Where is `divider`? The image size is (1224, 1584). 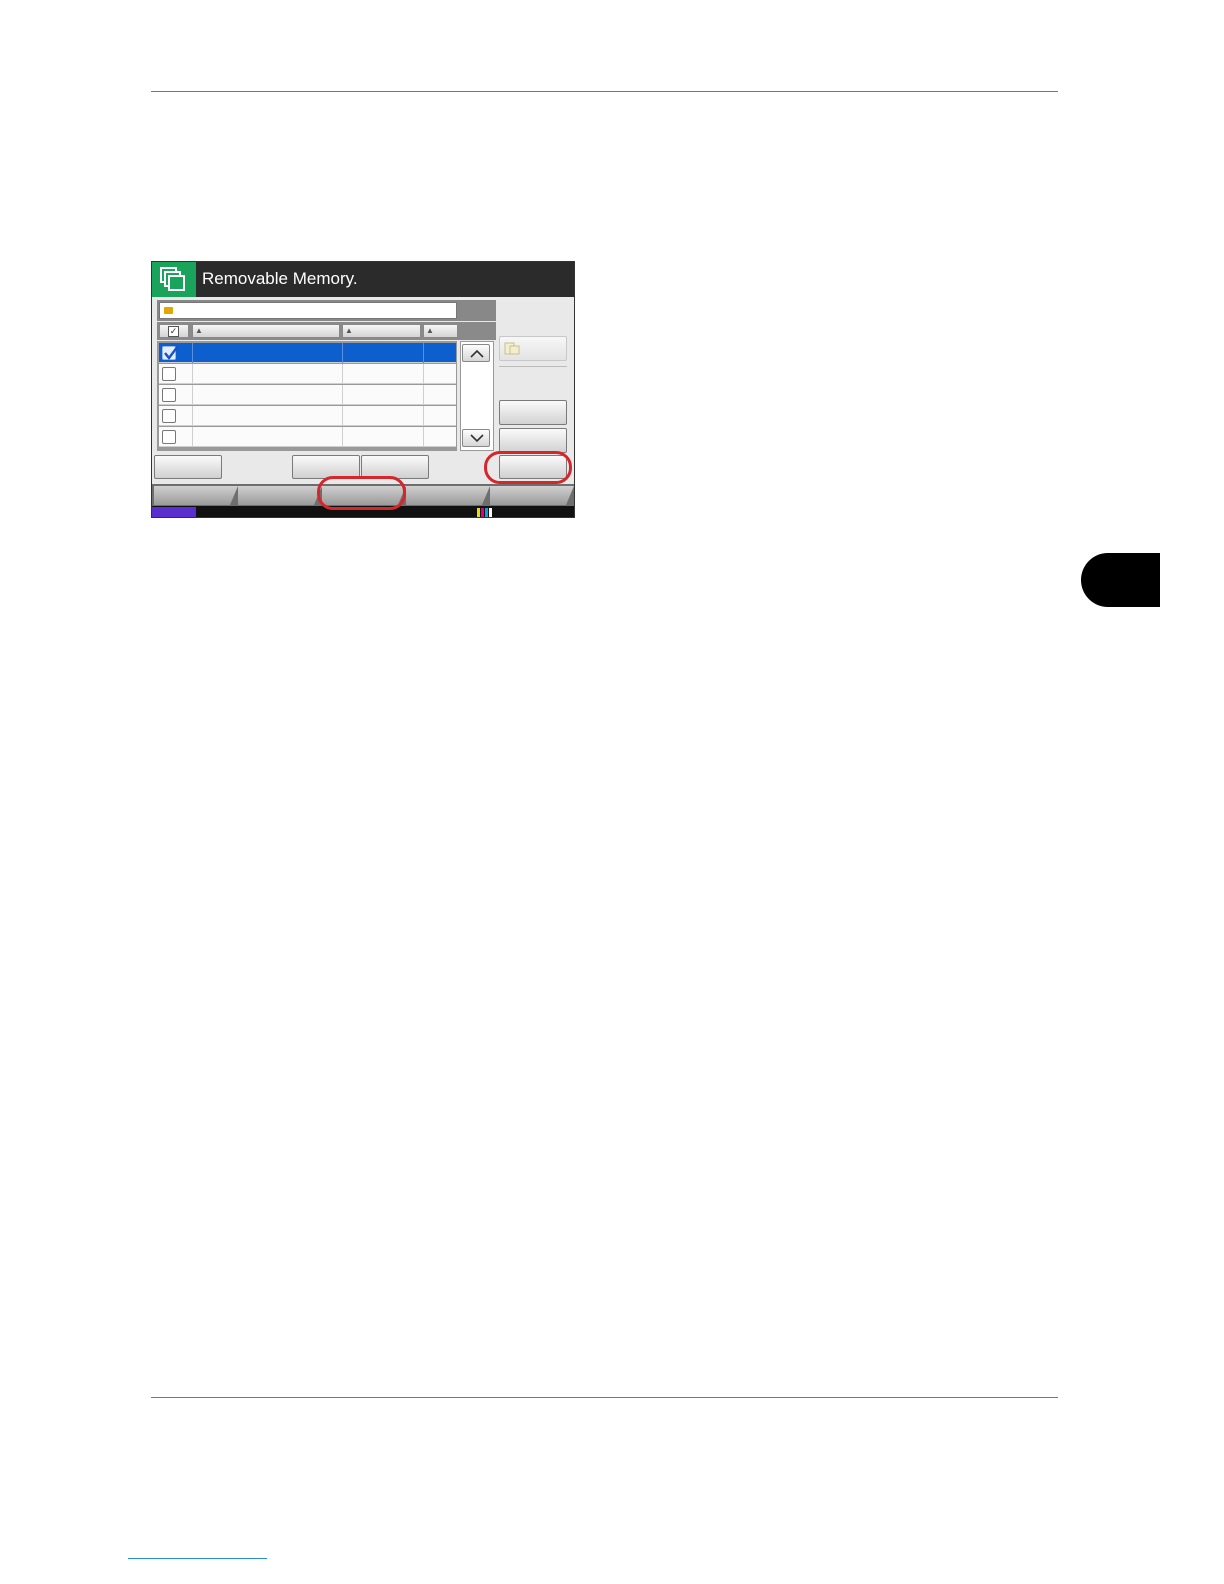 divider is located at coordinates (533, 366).